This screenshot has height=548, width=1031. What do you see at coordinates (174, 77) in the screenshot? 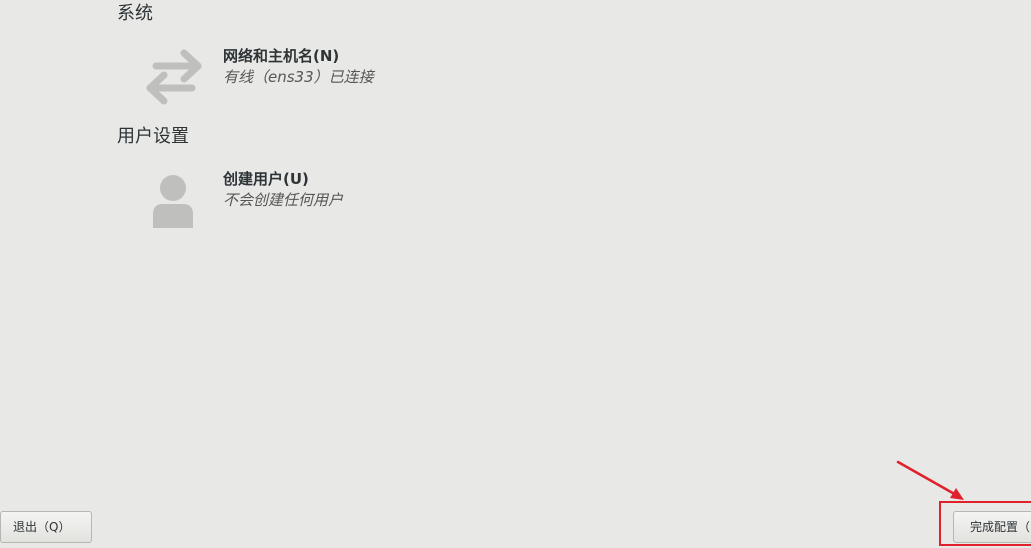
I see `network-arrows-icon` at bounding box center [174, 77].